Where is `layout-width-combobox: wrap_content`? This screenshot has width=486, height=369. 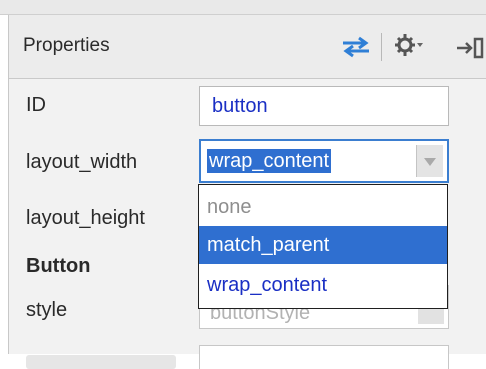 layout-width-combobox: wrap_content is located at coordinates (324, 161).